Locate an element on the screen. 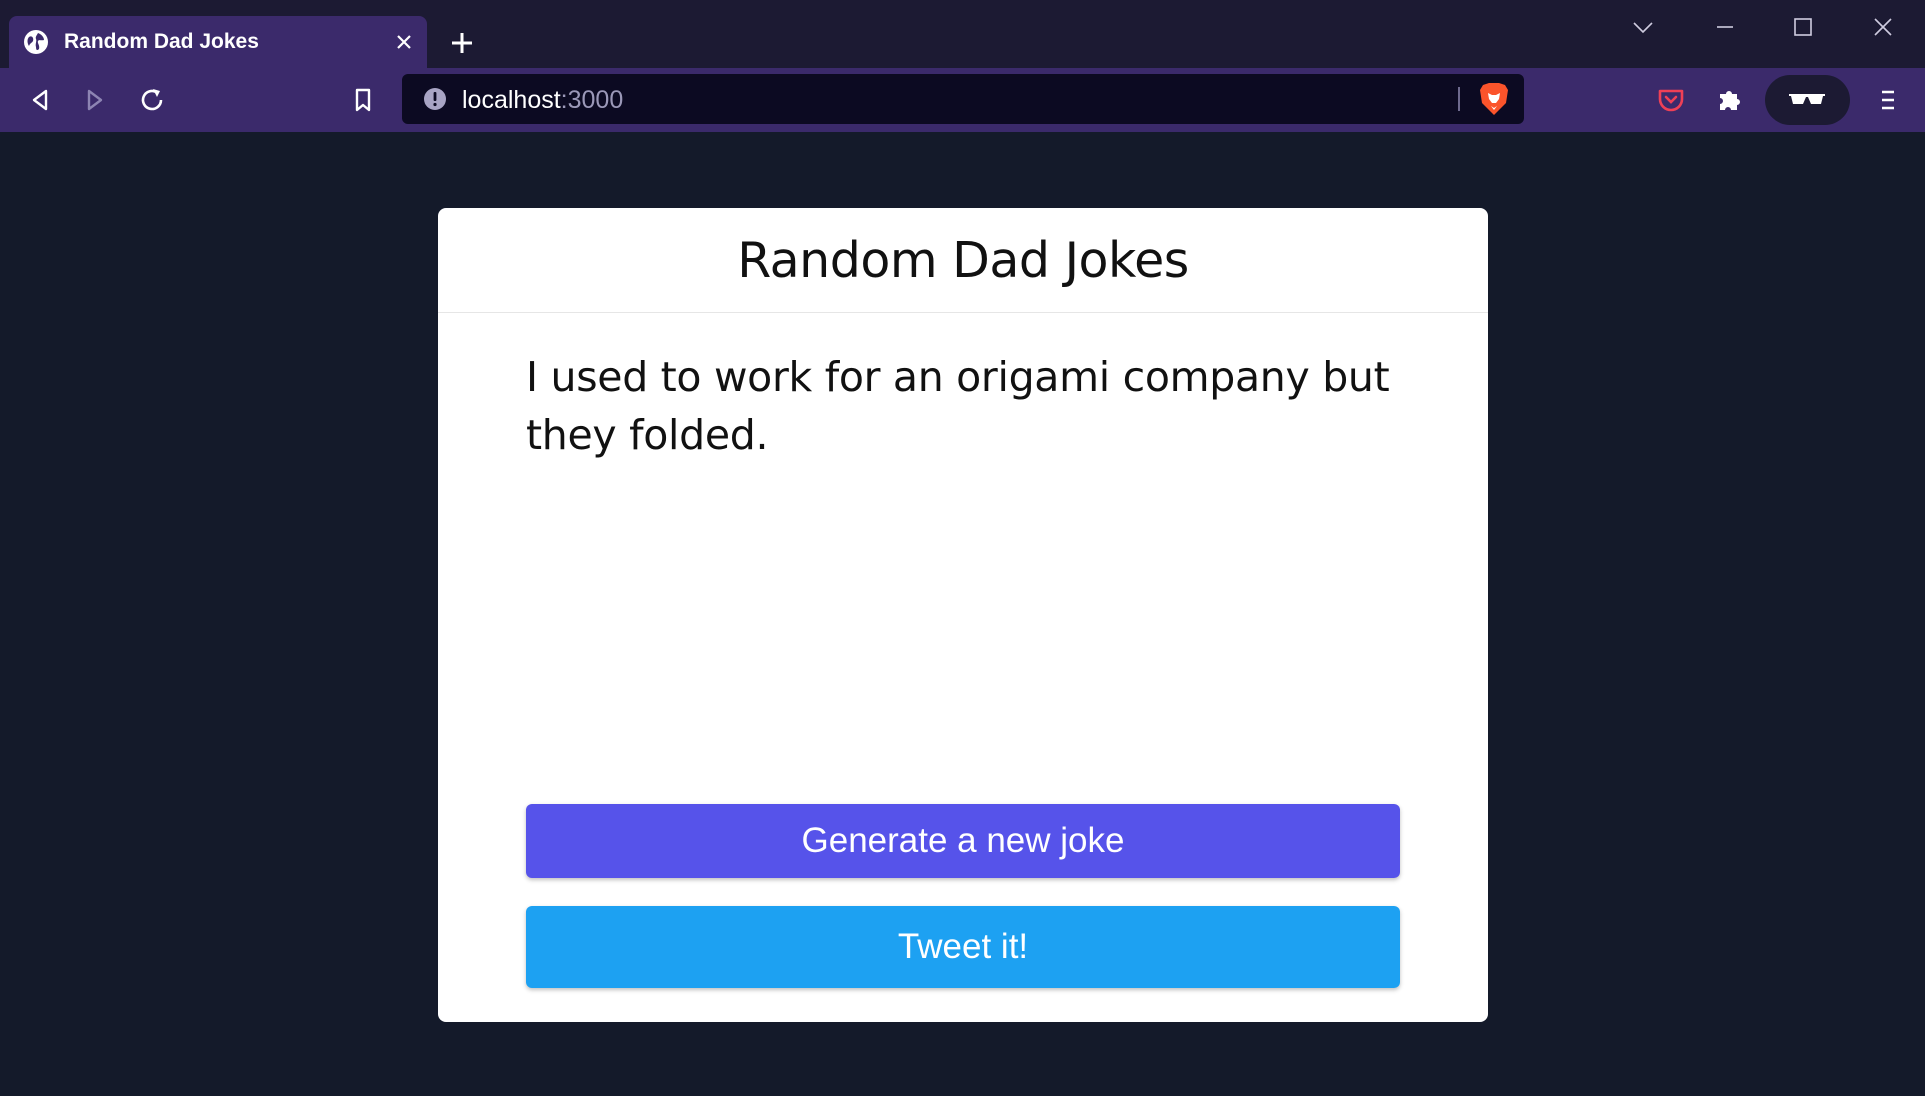  tweet-button: Tweet it! is located at coordinates (963, 947).